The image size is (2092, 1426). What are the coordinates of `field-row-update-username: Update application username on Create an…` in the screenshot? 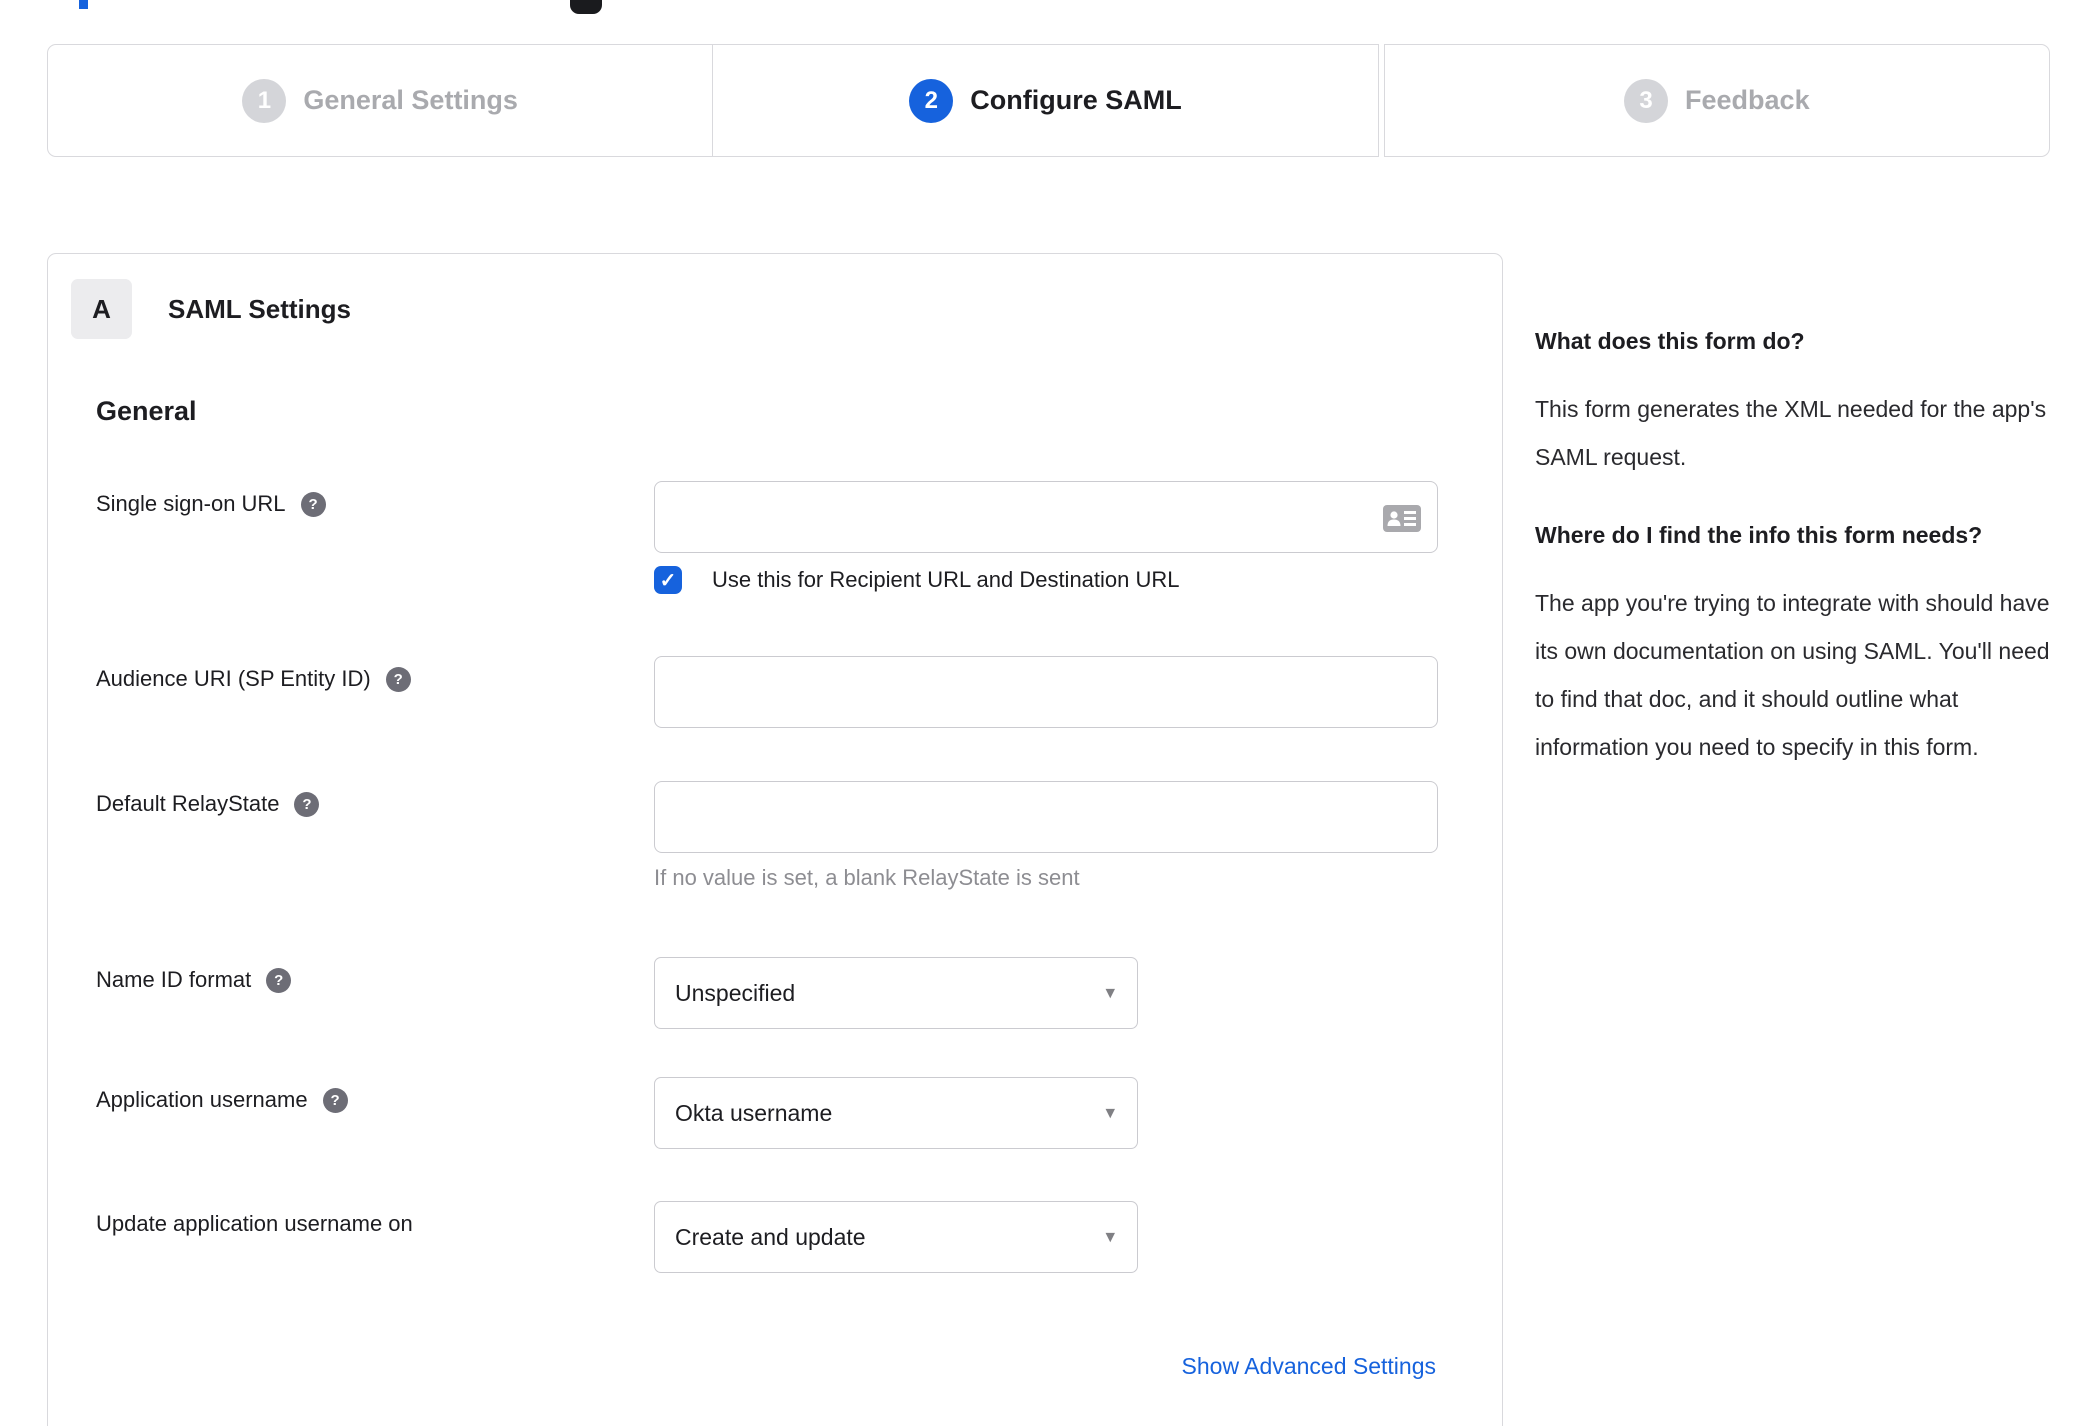 It's located at (766, 1237).